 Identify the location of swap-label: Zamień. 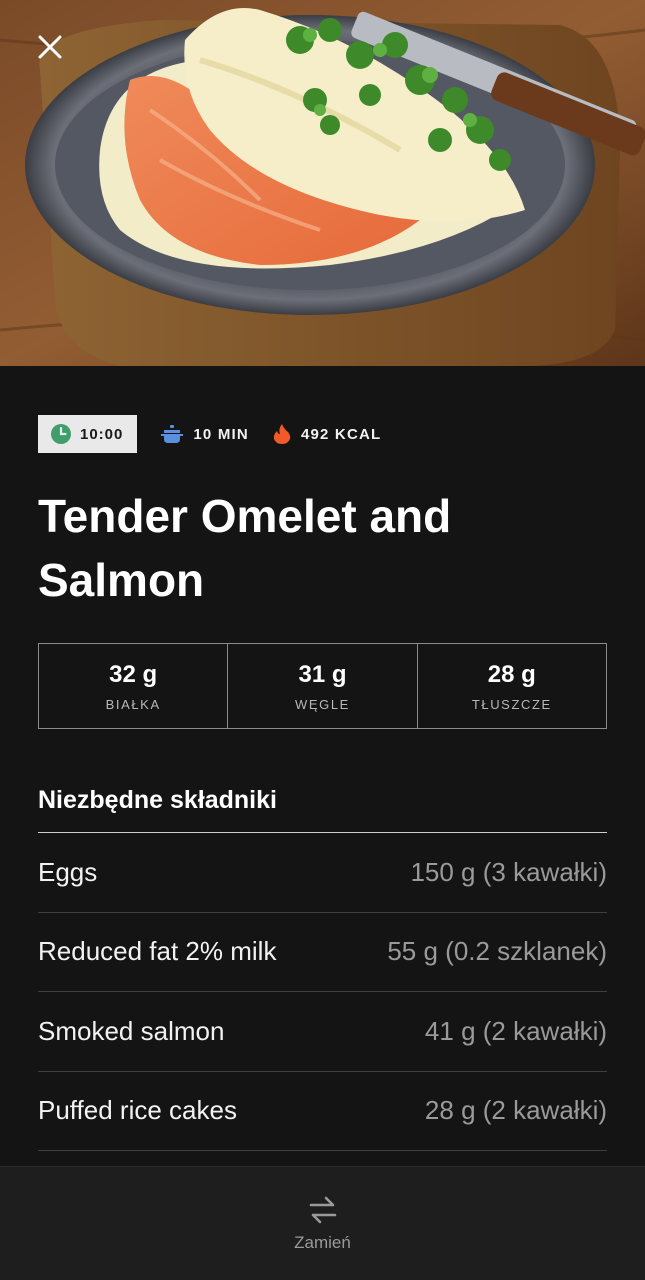
(322, 1242).